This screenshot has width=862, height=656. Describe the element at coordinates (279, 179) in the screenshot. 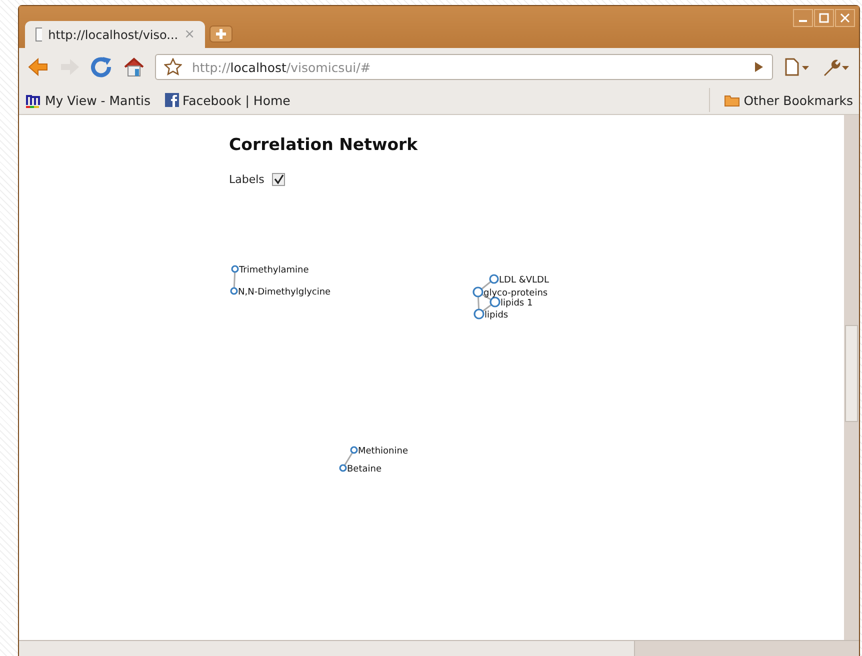

I see `labels-checkbox` at that location.